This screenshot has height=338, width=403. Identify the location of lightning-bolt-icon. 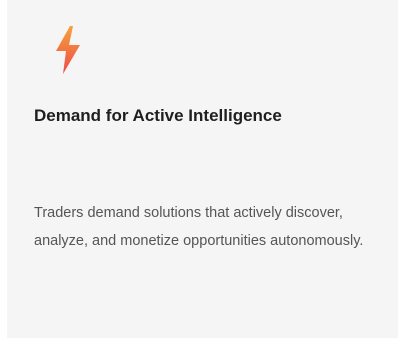
(68, 50).